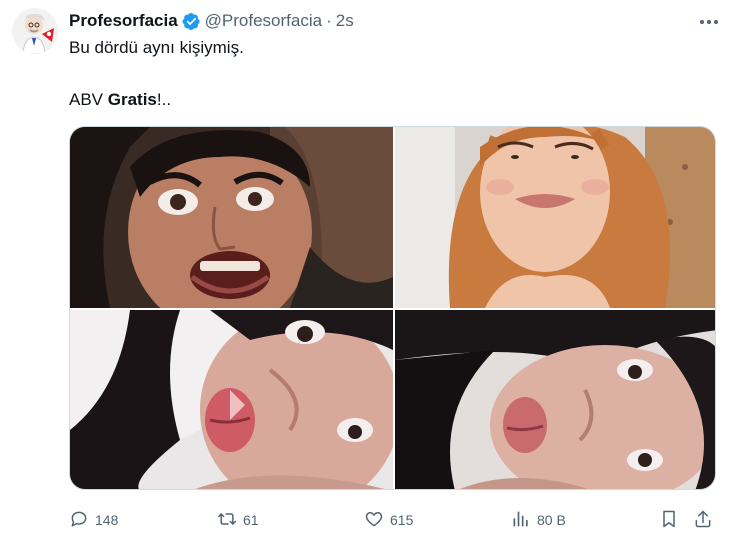  Describe the element at coordinates (107, 520) in the screenshot. I see `reply-count: 148` at that location.